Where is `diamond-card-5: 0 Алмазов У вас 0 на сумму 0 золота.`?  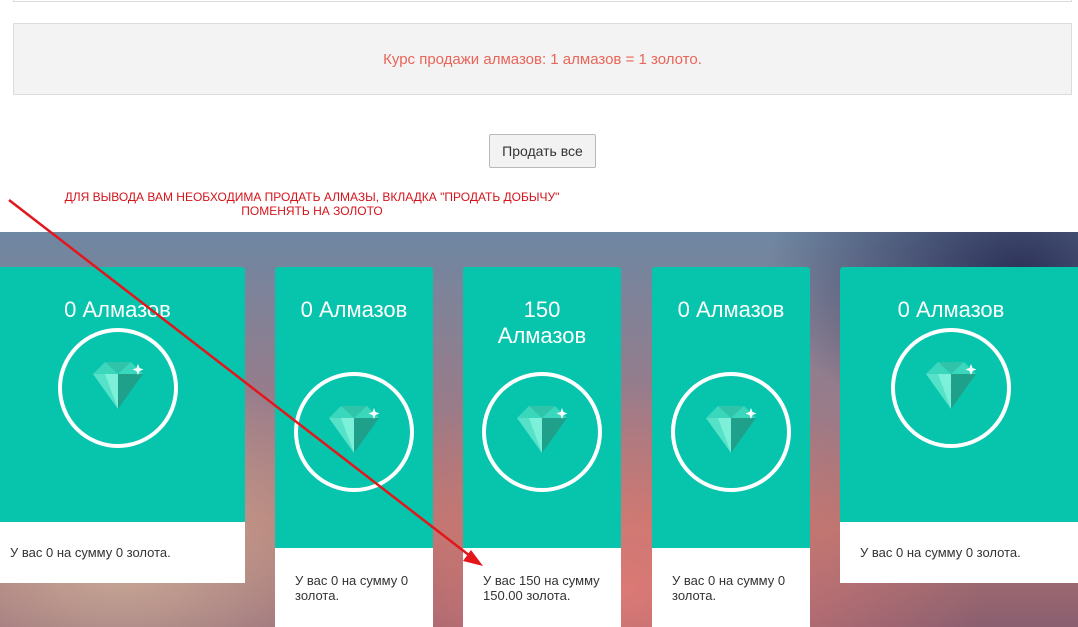
diamond-card-5: 0 Алмазов У вас 0 на сумму 0 золота. is located at coordinates (959, 425).